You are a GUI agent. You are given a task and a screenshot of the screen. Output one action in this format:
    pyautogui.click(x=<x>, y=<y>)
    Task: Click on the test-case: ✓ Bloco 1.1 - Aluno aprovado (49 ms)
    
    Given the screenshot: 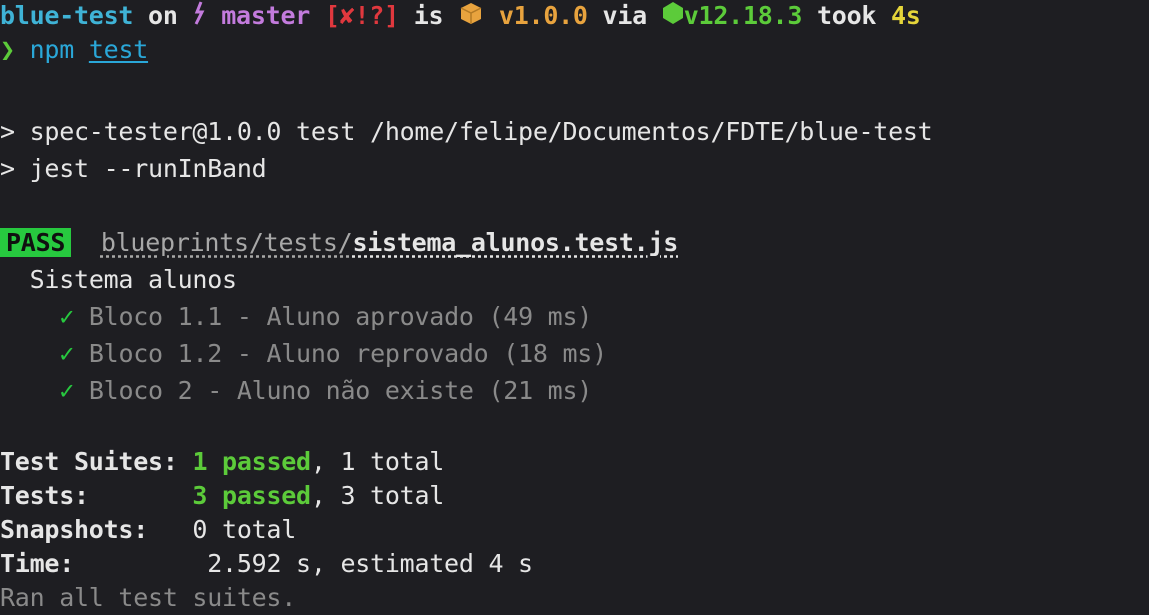 What is the action you would take?
    pyautogui.click(x=296, y=317)
    